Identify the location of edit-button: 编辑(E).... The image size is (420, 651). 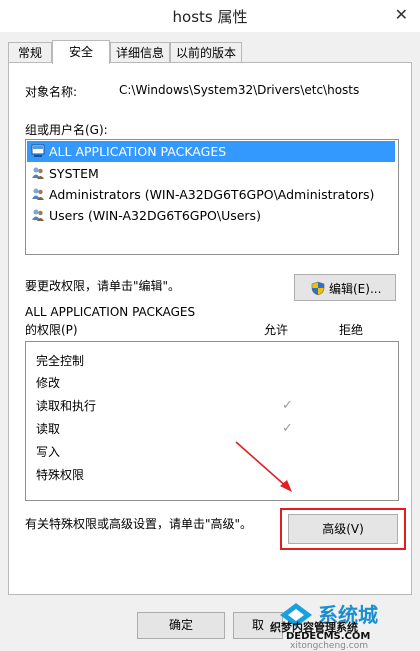
(345, 287).